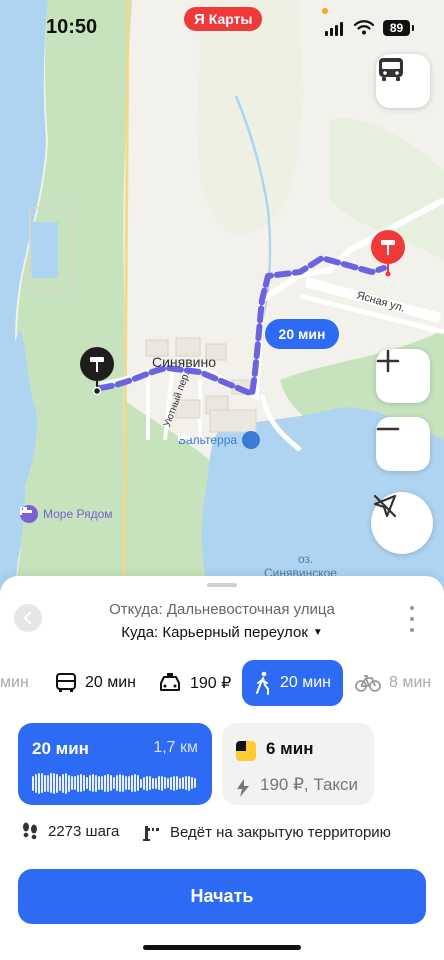 This screenshot has height=960, width=444. I want to click on sheet-grabber, so click(222, 585).